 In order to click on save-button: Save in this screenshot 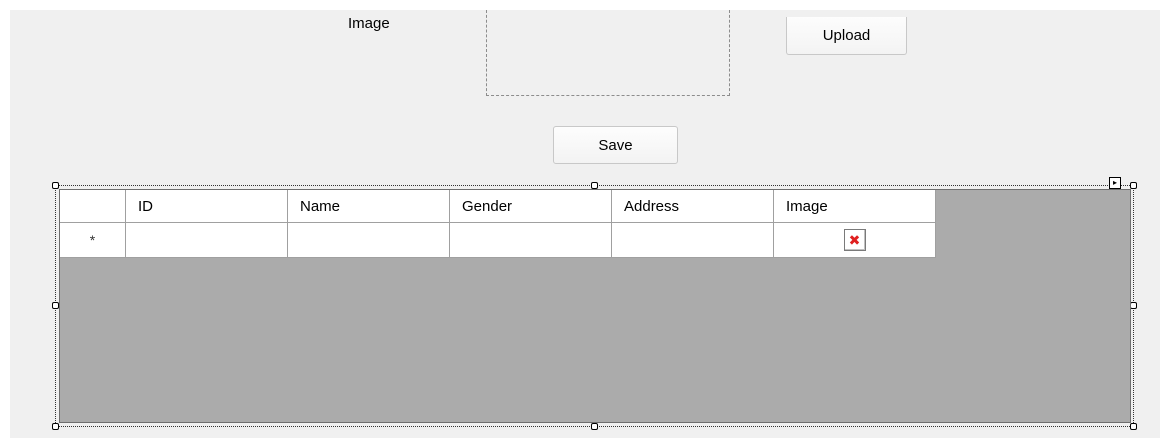, I will do `click(615, 145)`.